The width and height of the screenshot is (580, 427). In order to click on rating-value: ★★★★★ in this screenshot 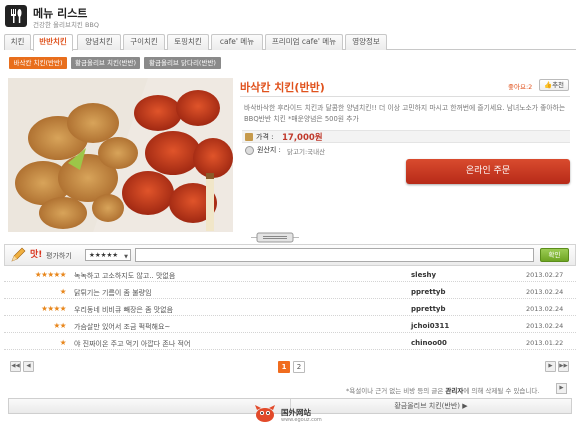, I will do `click(104, 255)`.